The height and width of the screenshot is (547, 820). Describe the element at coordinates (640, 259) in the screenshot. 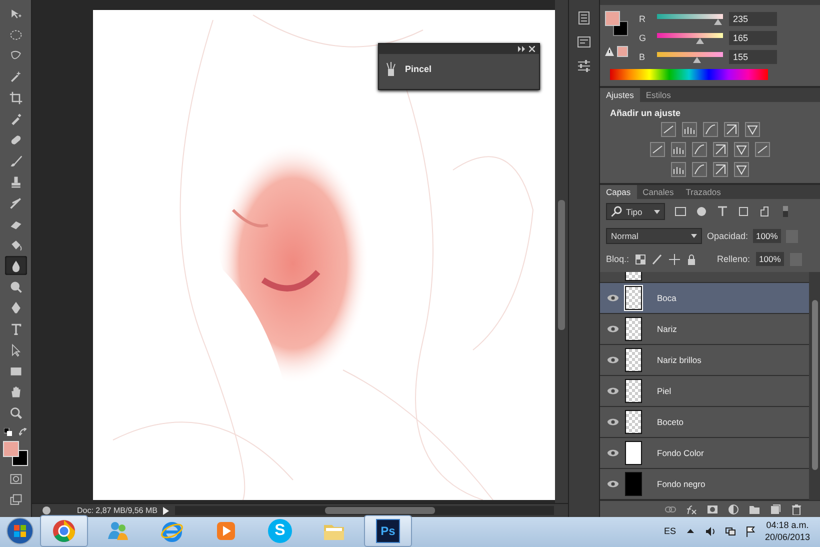

I see `checker-icon` at that location.